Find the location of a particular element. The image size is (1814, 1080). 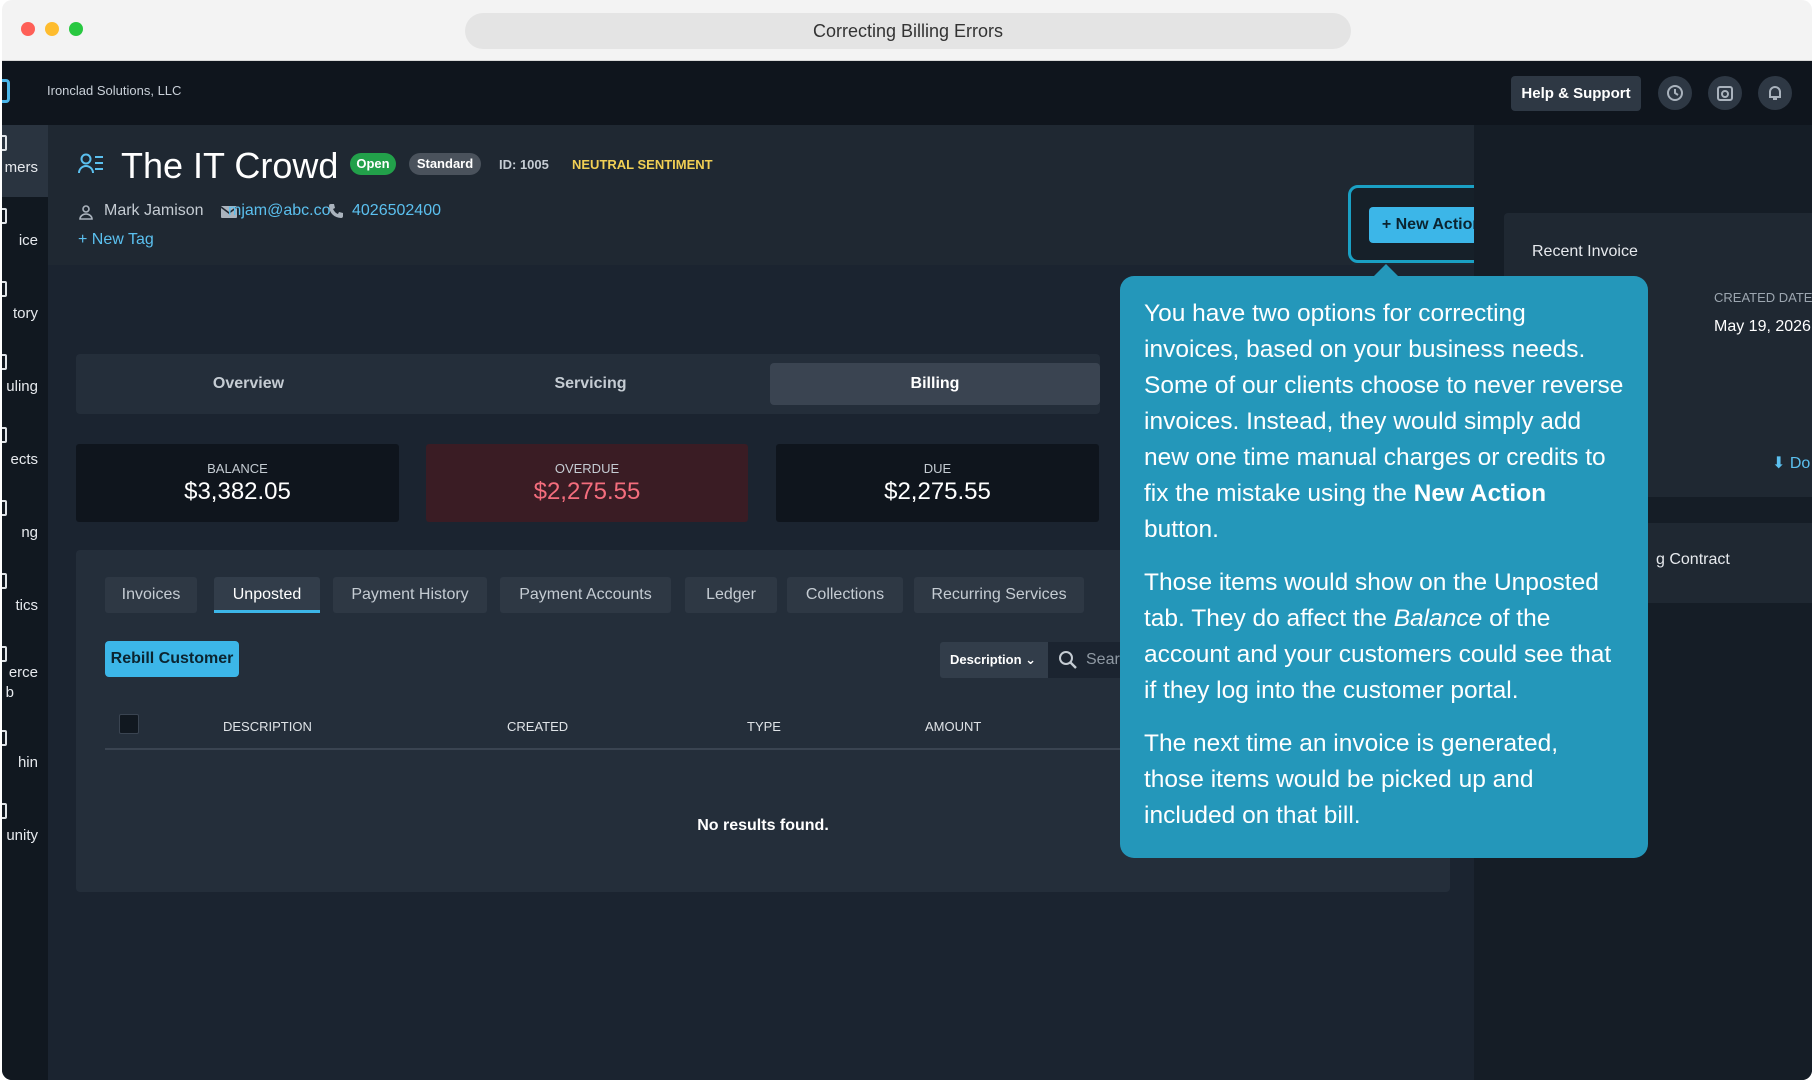

column-amount: AMOUNT is located at coordinates (953, 726).